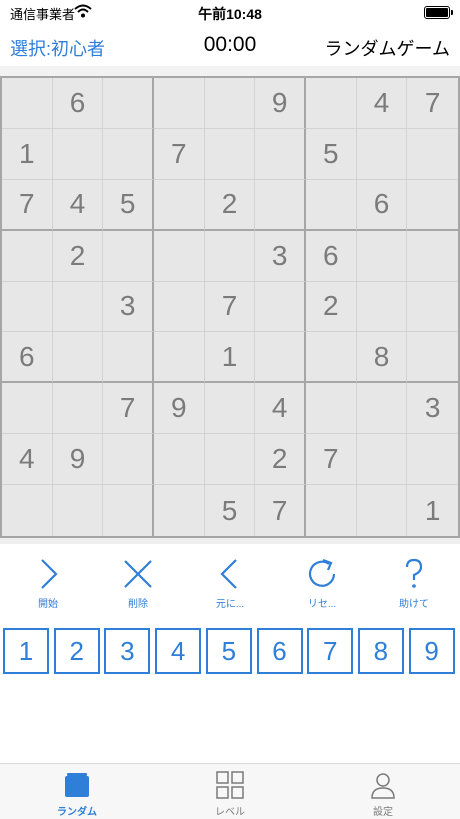 The height and width of the screenshot is (819, 460). Describe the element at coordinates (48, 586) in the screenshot. I see `start-button: 開始` at that location.